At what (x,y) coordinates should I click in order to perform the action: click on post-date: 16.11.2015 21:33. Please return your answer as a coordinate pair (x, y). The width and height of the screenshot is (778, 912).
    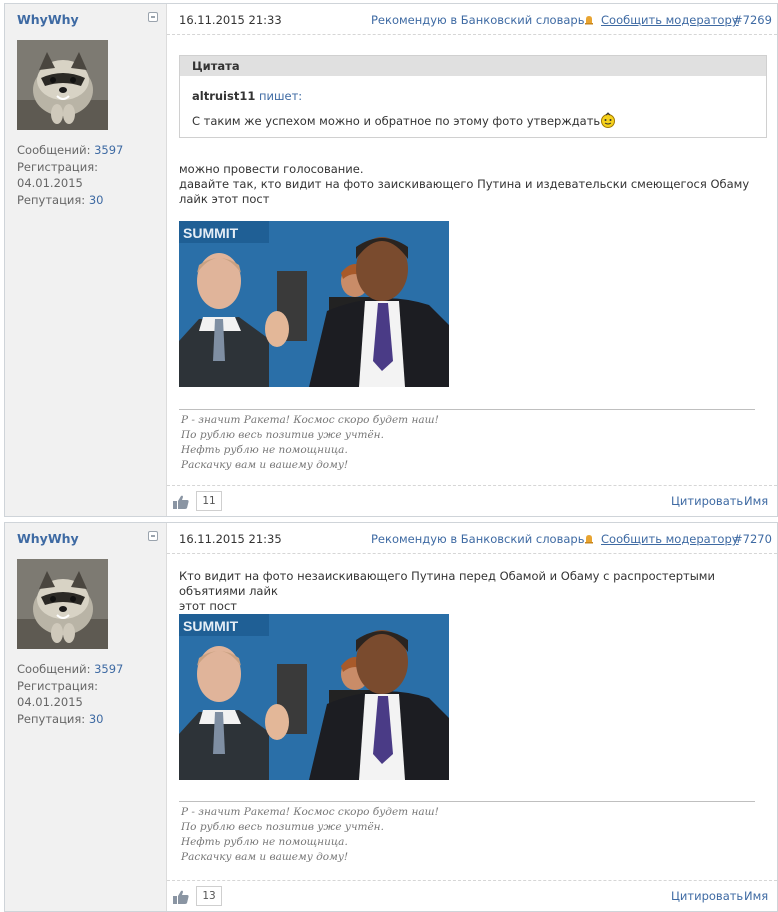
    Looking at the image, I should click on (230, 20).